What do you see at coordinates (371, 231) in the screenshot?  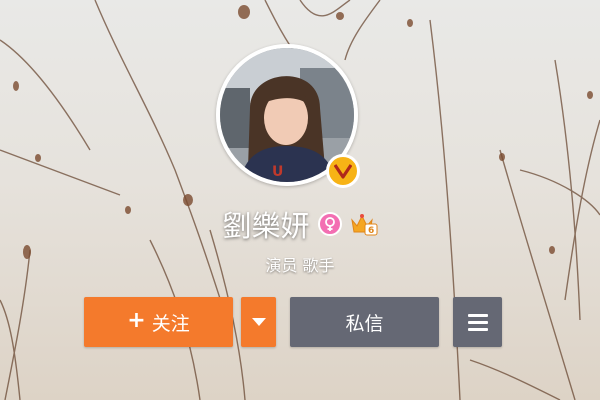 I see `level-number: 6` at bounding box center [371, 231].